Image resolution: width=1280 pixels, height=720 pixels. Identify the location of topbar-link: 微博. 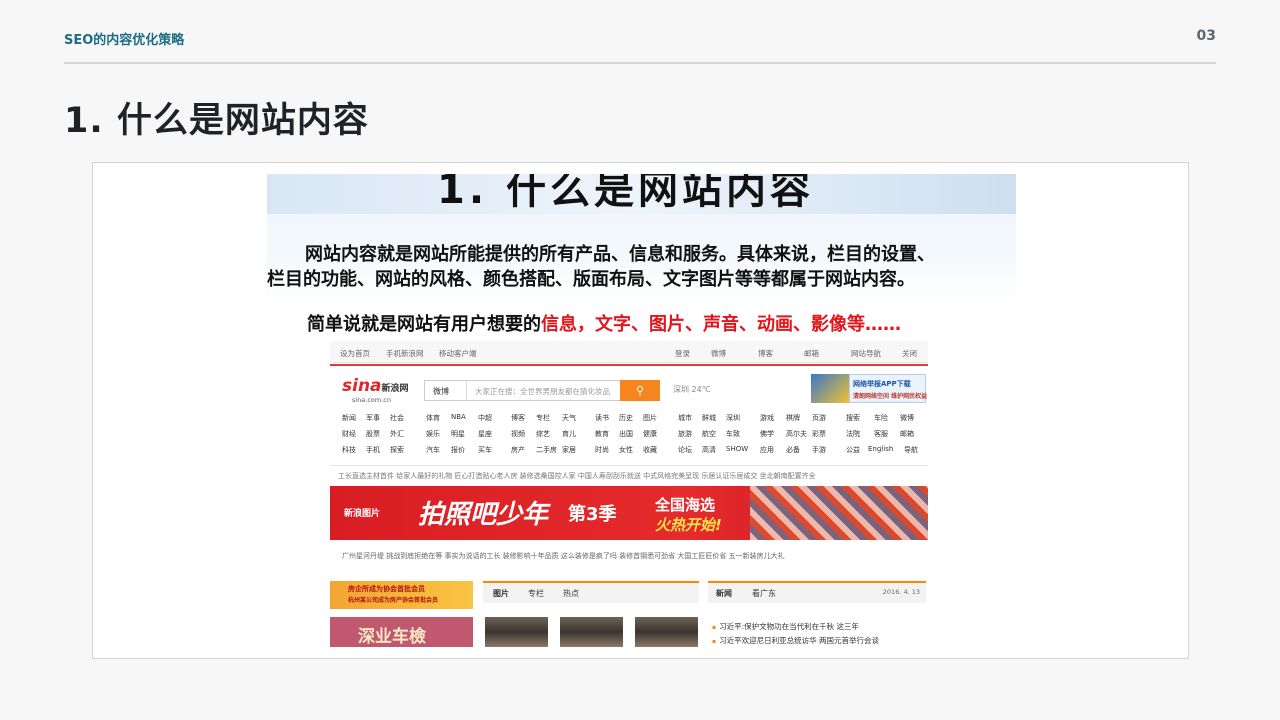
(718, 353).